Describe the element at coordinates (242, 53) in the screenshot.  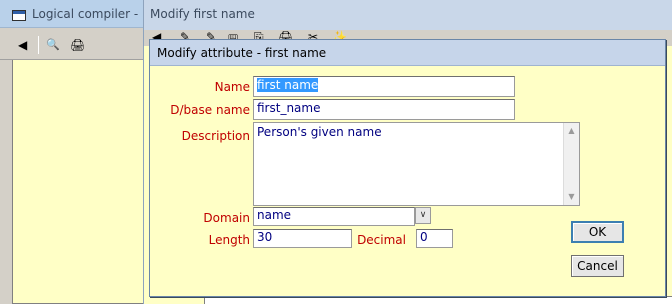
I see `dialog-title: Modify attribute - first name` at that location.